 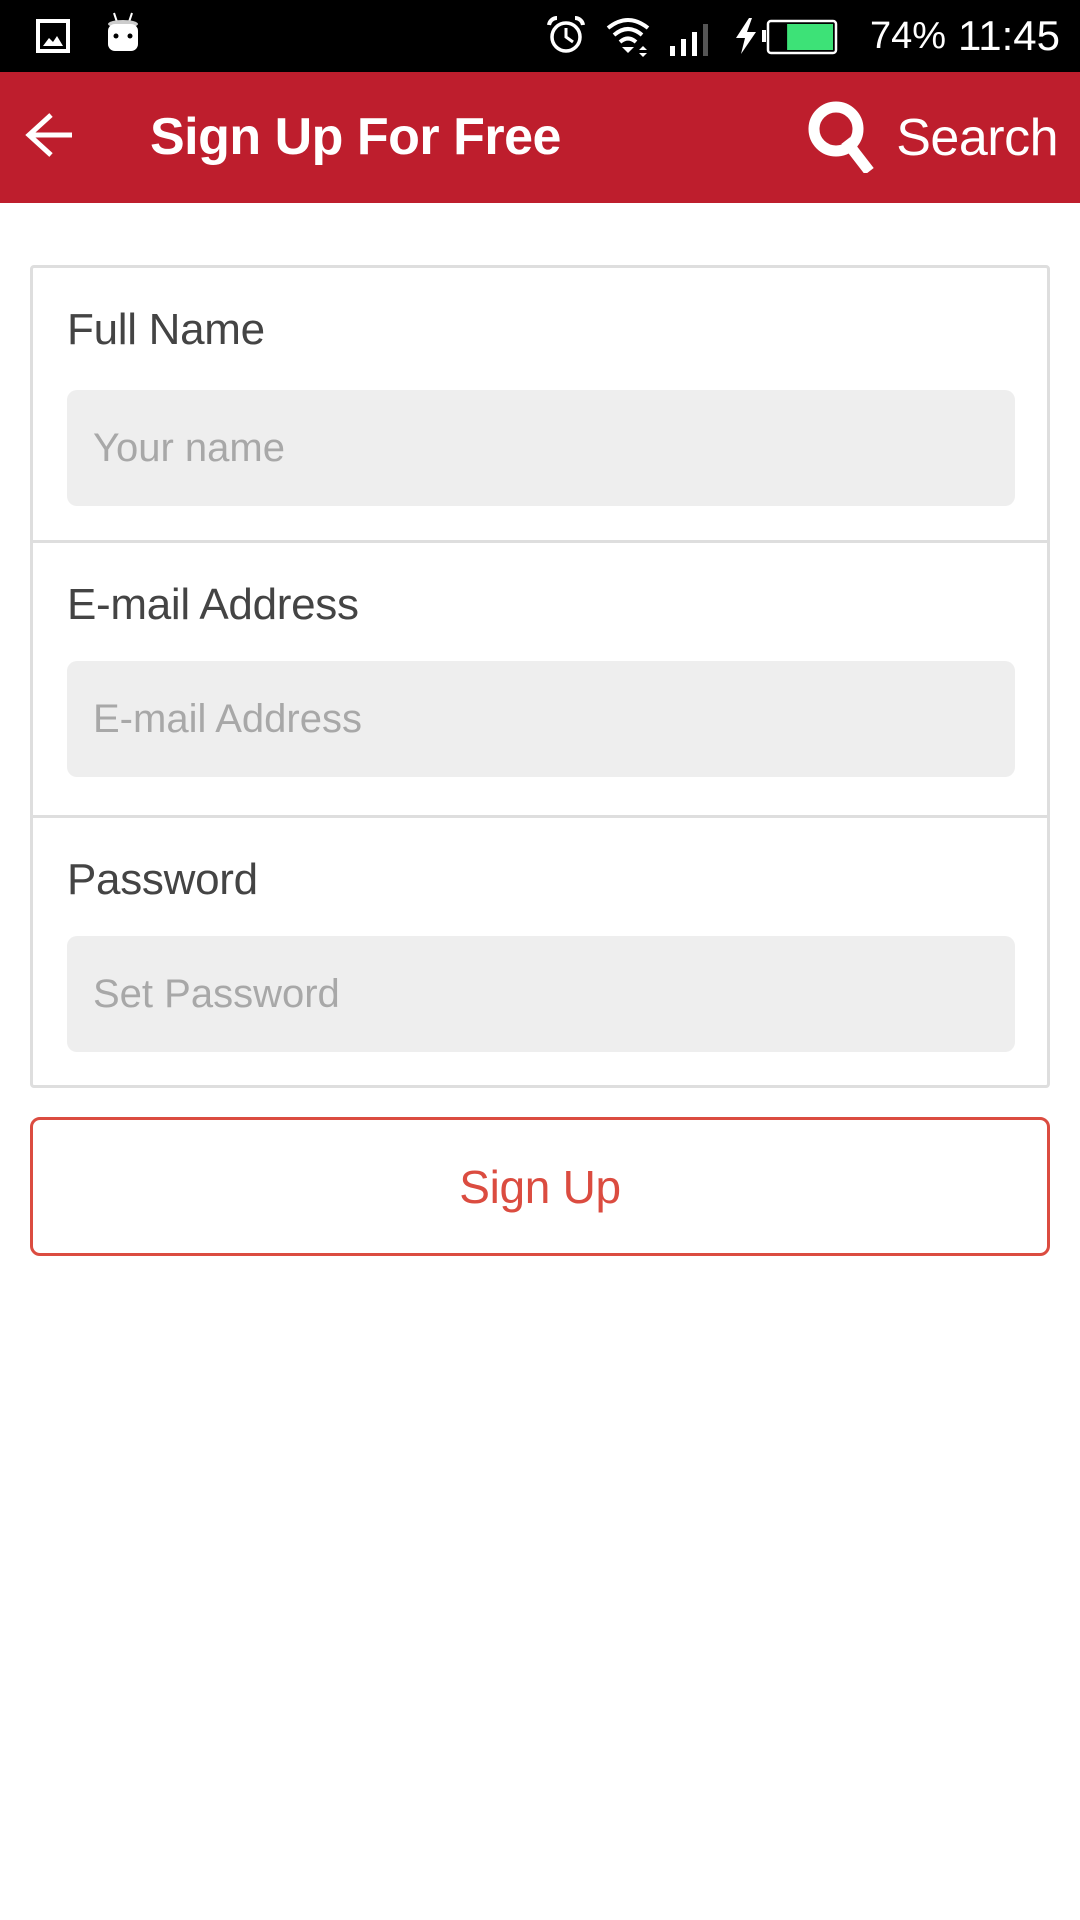 I want to click on email-section: E-mail Address, so click(x=540, y=677).